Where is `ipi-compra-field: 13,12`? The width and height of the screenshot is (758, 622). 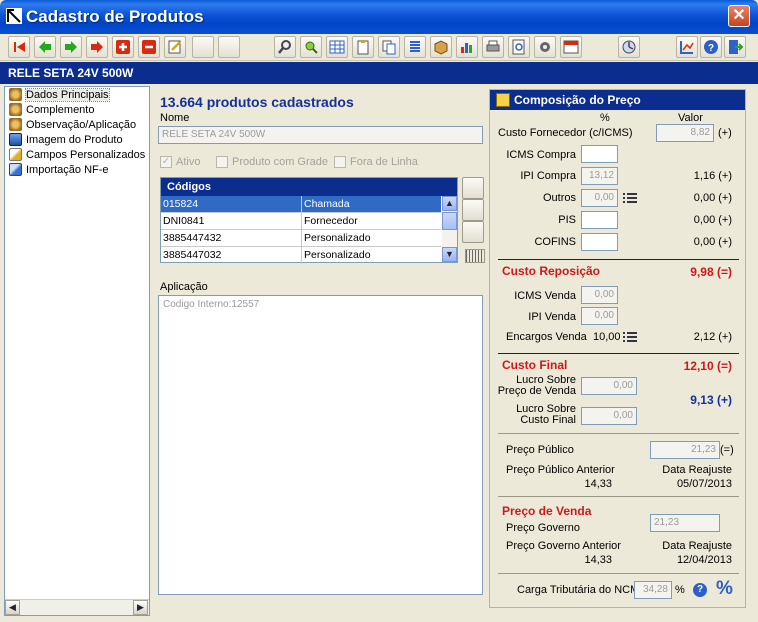
ipi-compra-field: 13,12 is located at coordinates (599, 176).